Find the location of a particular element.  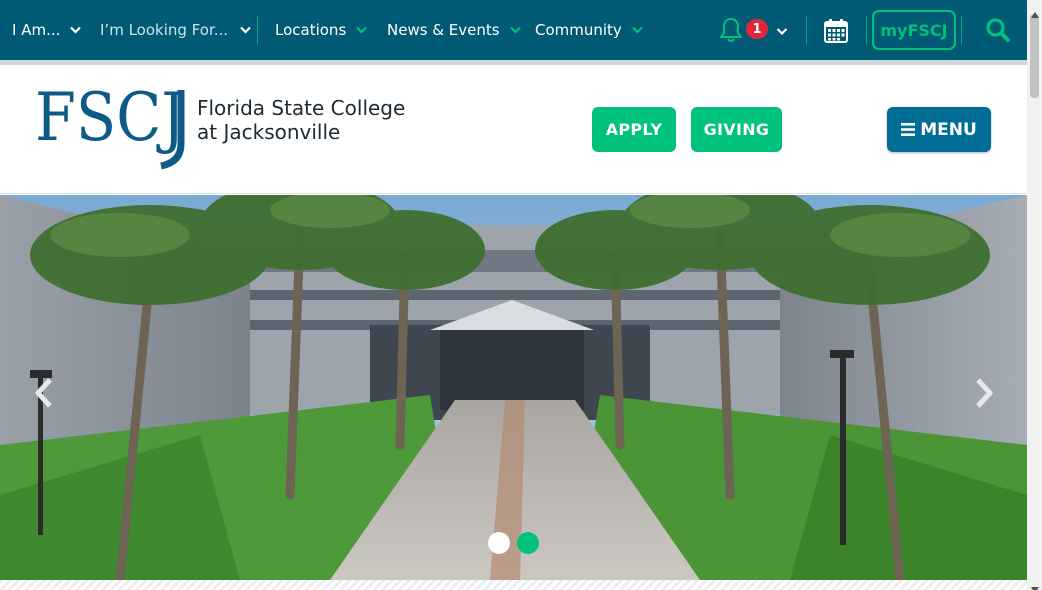

fscj-logo-mark: FSCJ is located at coordinates (115, 124).